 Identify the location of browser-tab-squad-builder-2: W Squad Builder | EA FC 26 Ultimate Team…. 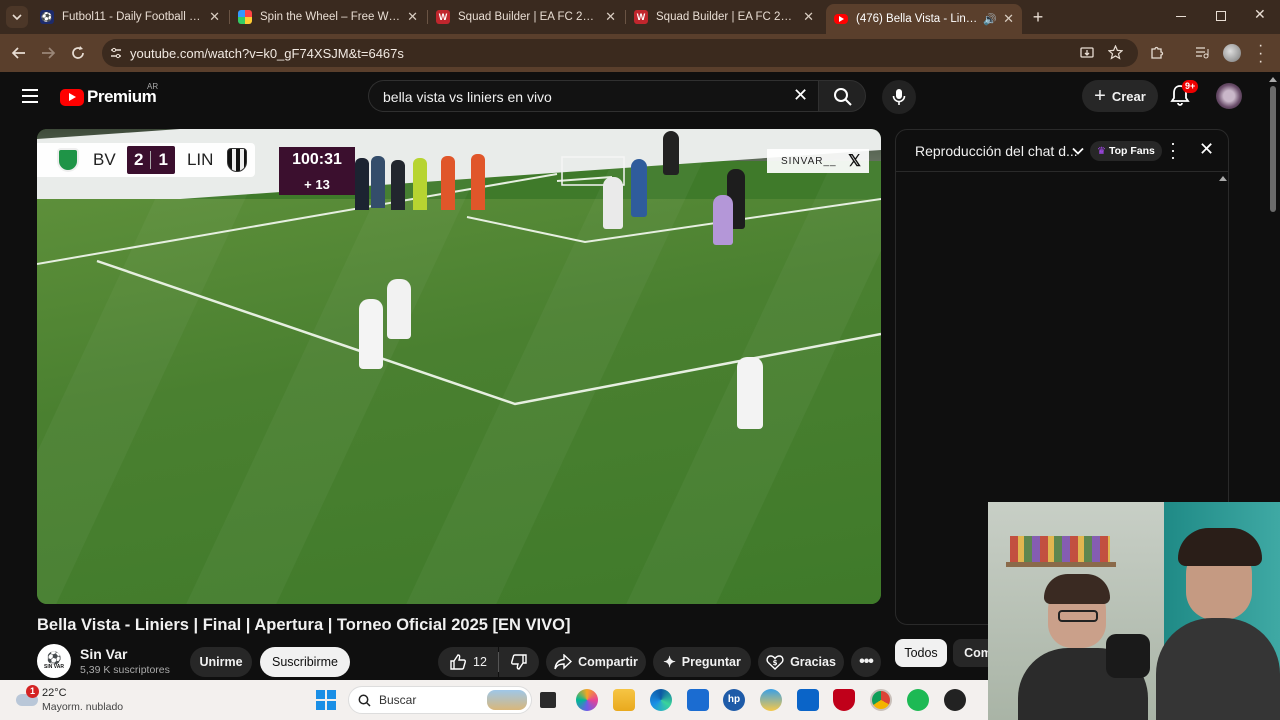
(724, 17).